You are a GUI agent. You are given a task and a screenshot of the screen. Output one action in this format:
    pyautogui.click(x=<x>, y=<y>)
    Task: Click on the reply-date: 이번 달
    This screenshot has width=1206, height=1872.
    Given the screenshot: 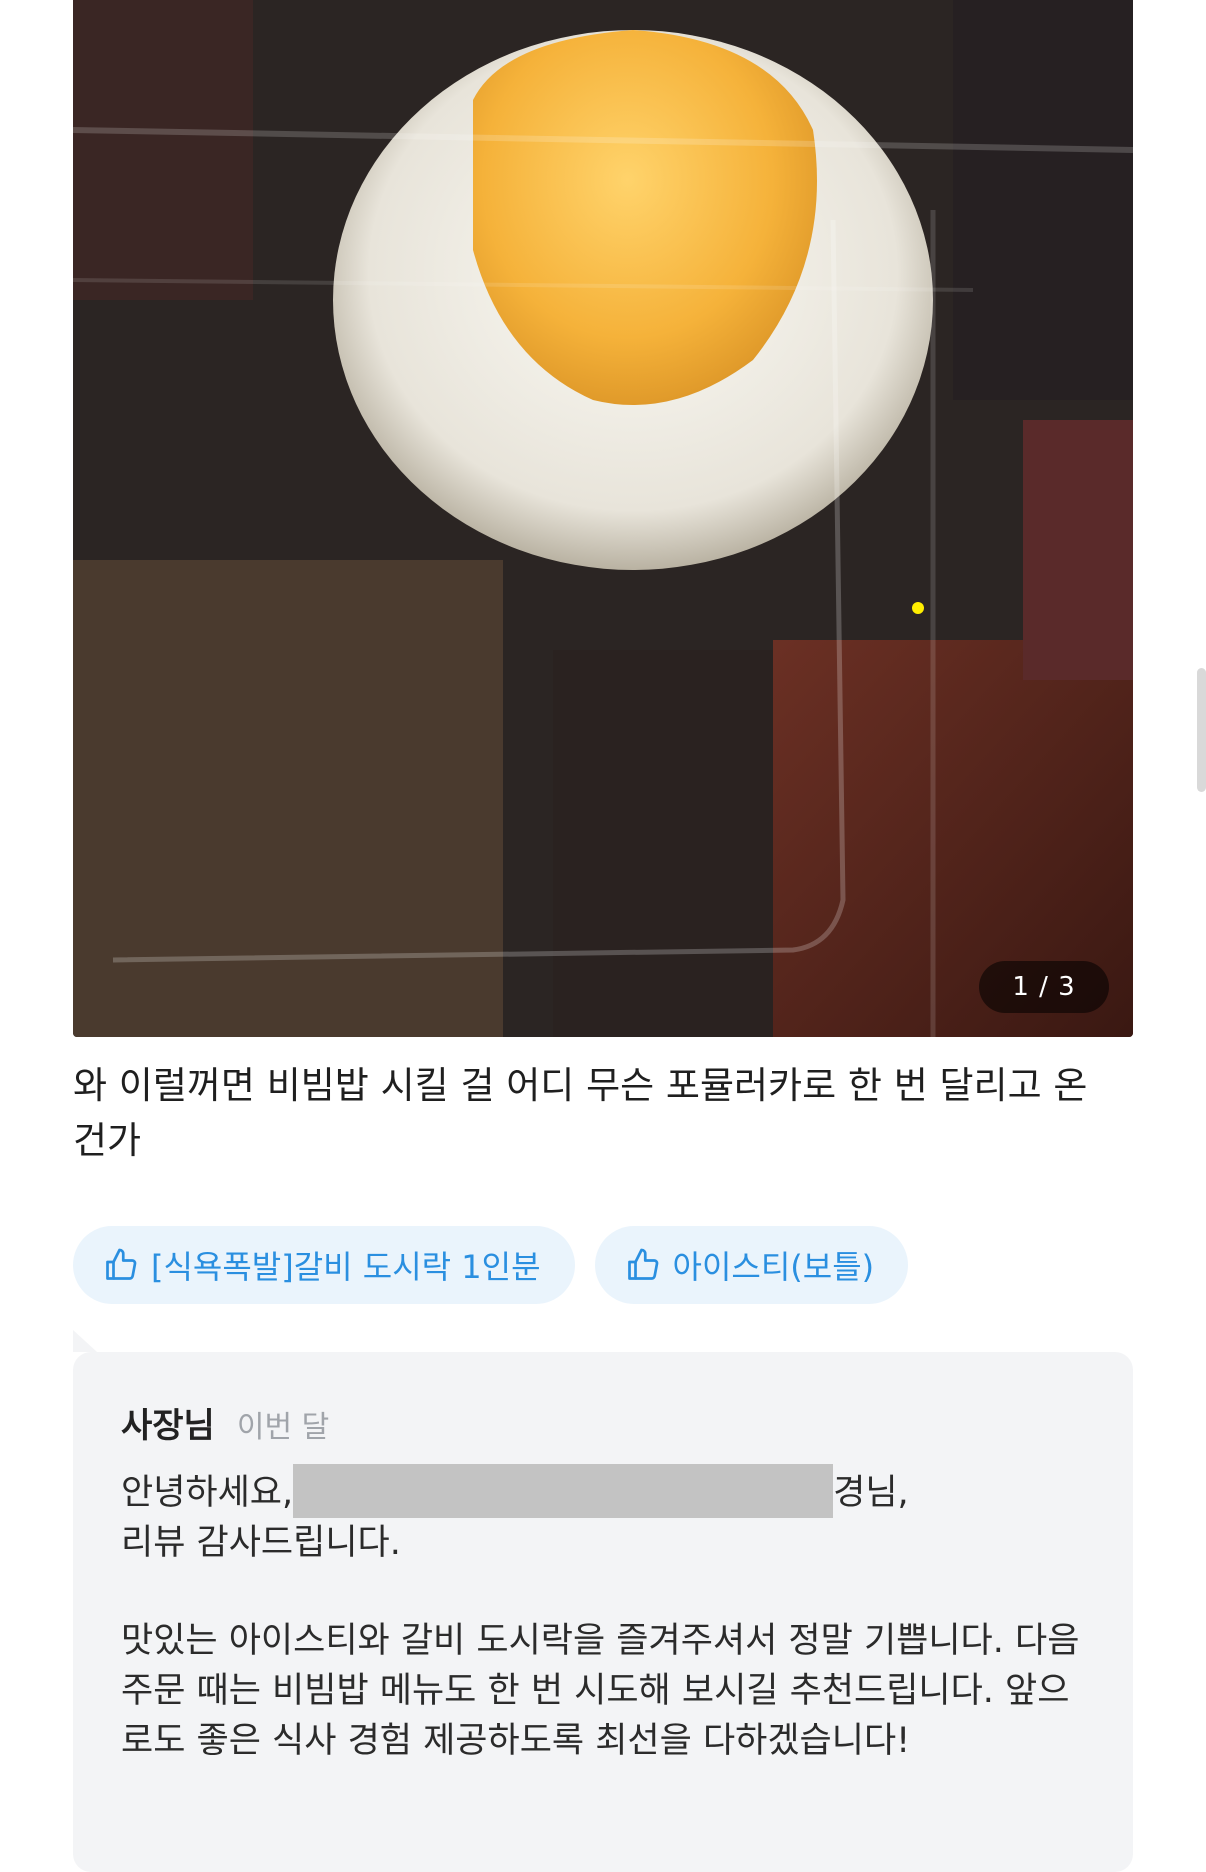 What is the action you would take?
    pyautogui.click(x=283, y=1427)
    